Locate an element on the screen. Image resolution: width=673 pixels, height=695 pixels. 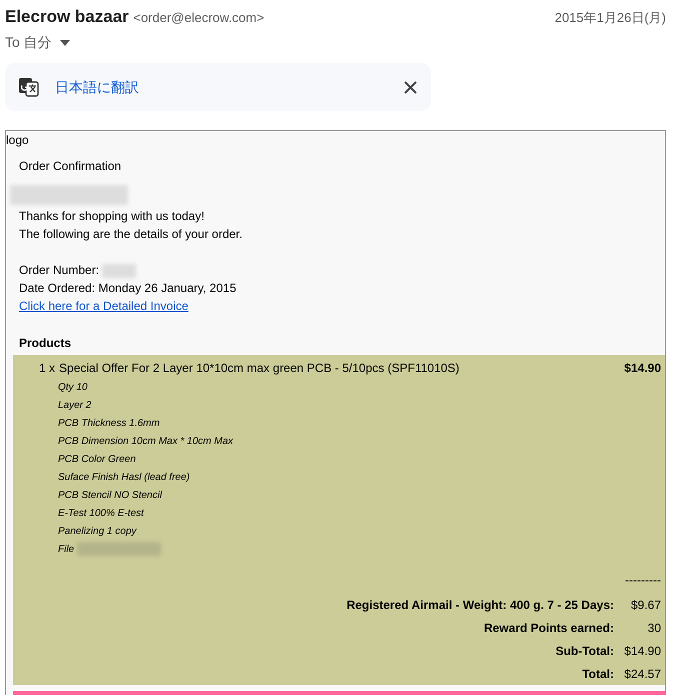
product-name: Special Offer For 2 Layer 10*10cm max green PCB - 5/10pcs (SPF11010S) is located at coordinates (259, 369).